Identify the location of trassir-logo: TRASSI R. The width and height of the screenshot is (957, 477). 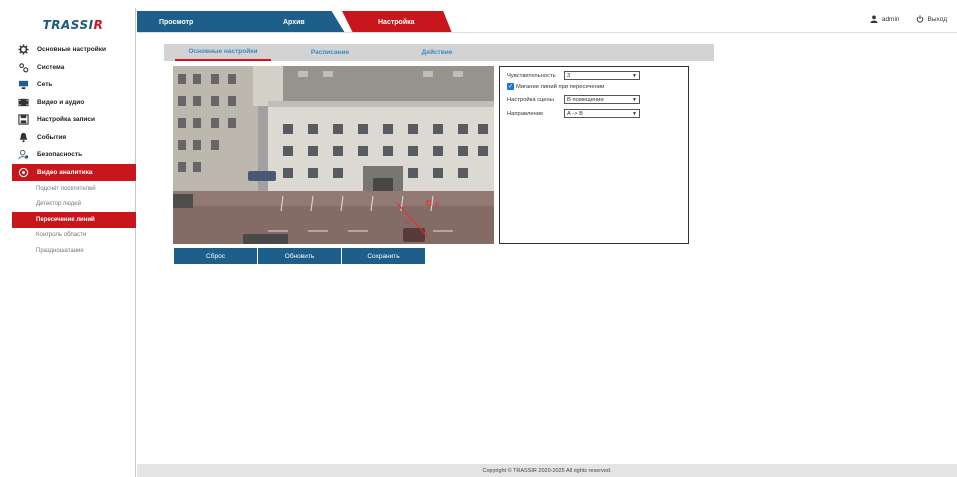
(73, 25).